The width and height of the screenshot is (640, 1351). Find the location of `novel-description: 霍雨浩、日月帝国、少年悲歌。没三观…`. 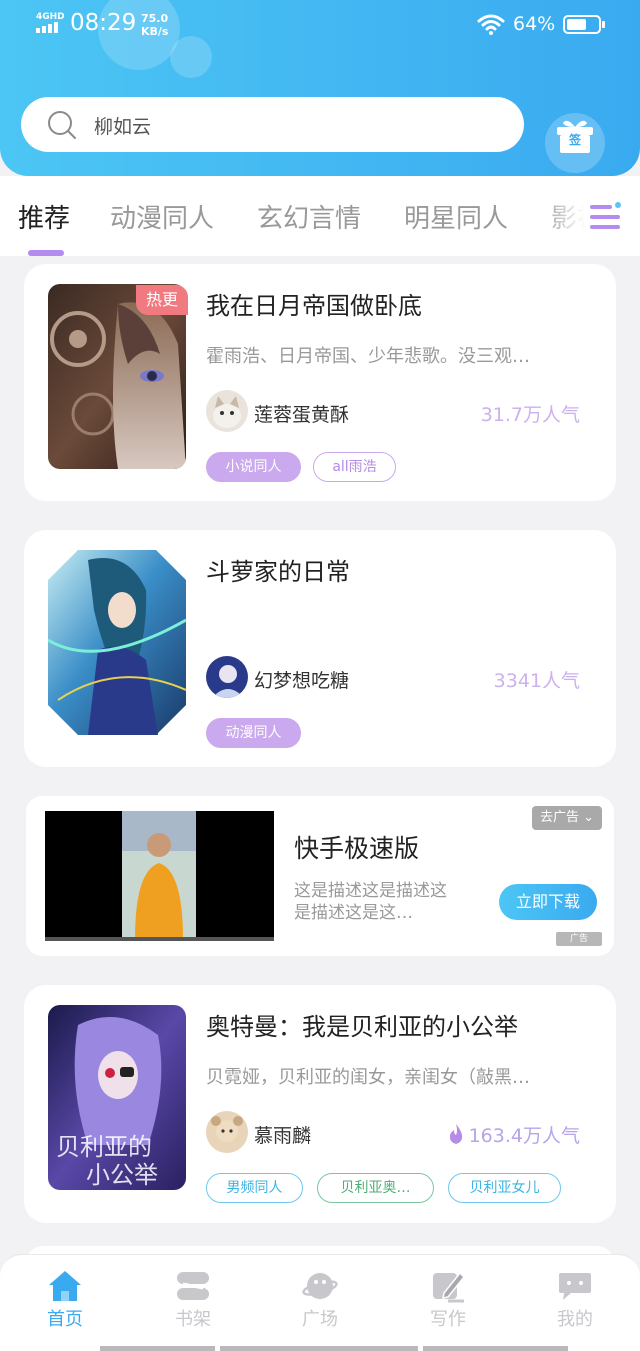

novel-description: 霍雨浩、日月帝国、少年悲歌。没三观… is located at coordinates (368, 356).